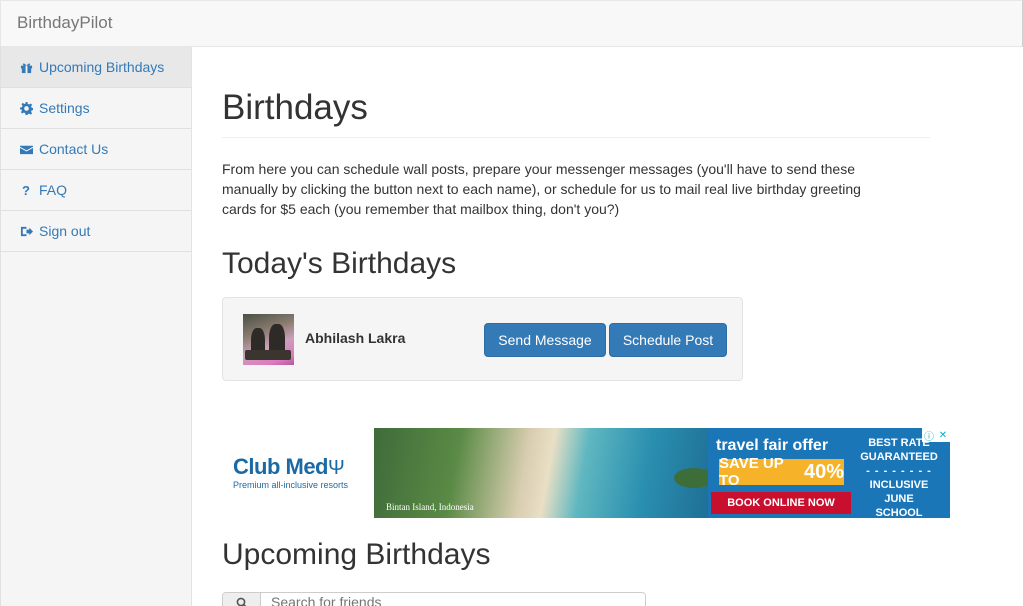  Describe the element at coordinates (26, 149) in the screenshot. I see `envelope-icon` at that location.